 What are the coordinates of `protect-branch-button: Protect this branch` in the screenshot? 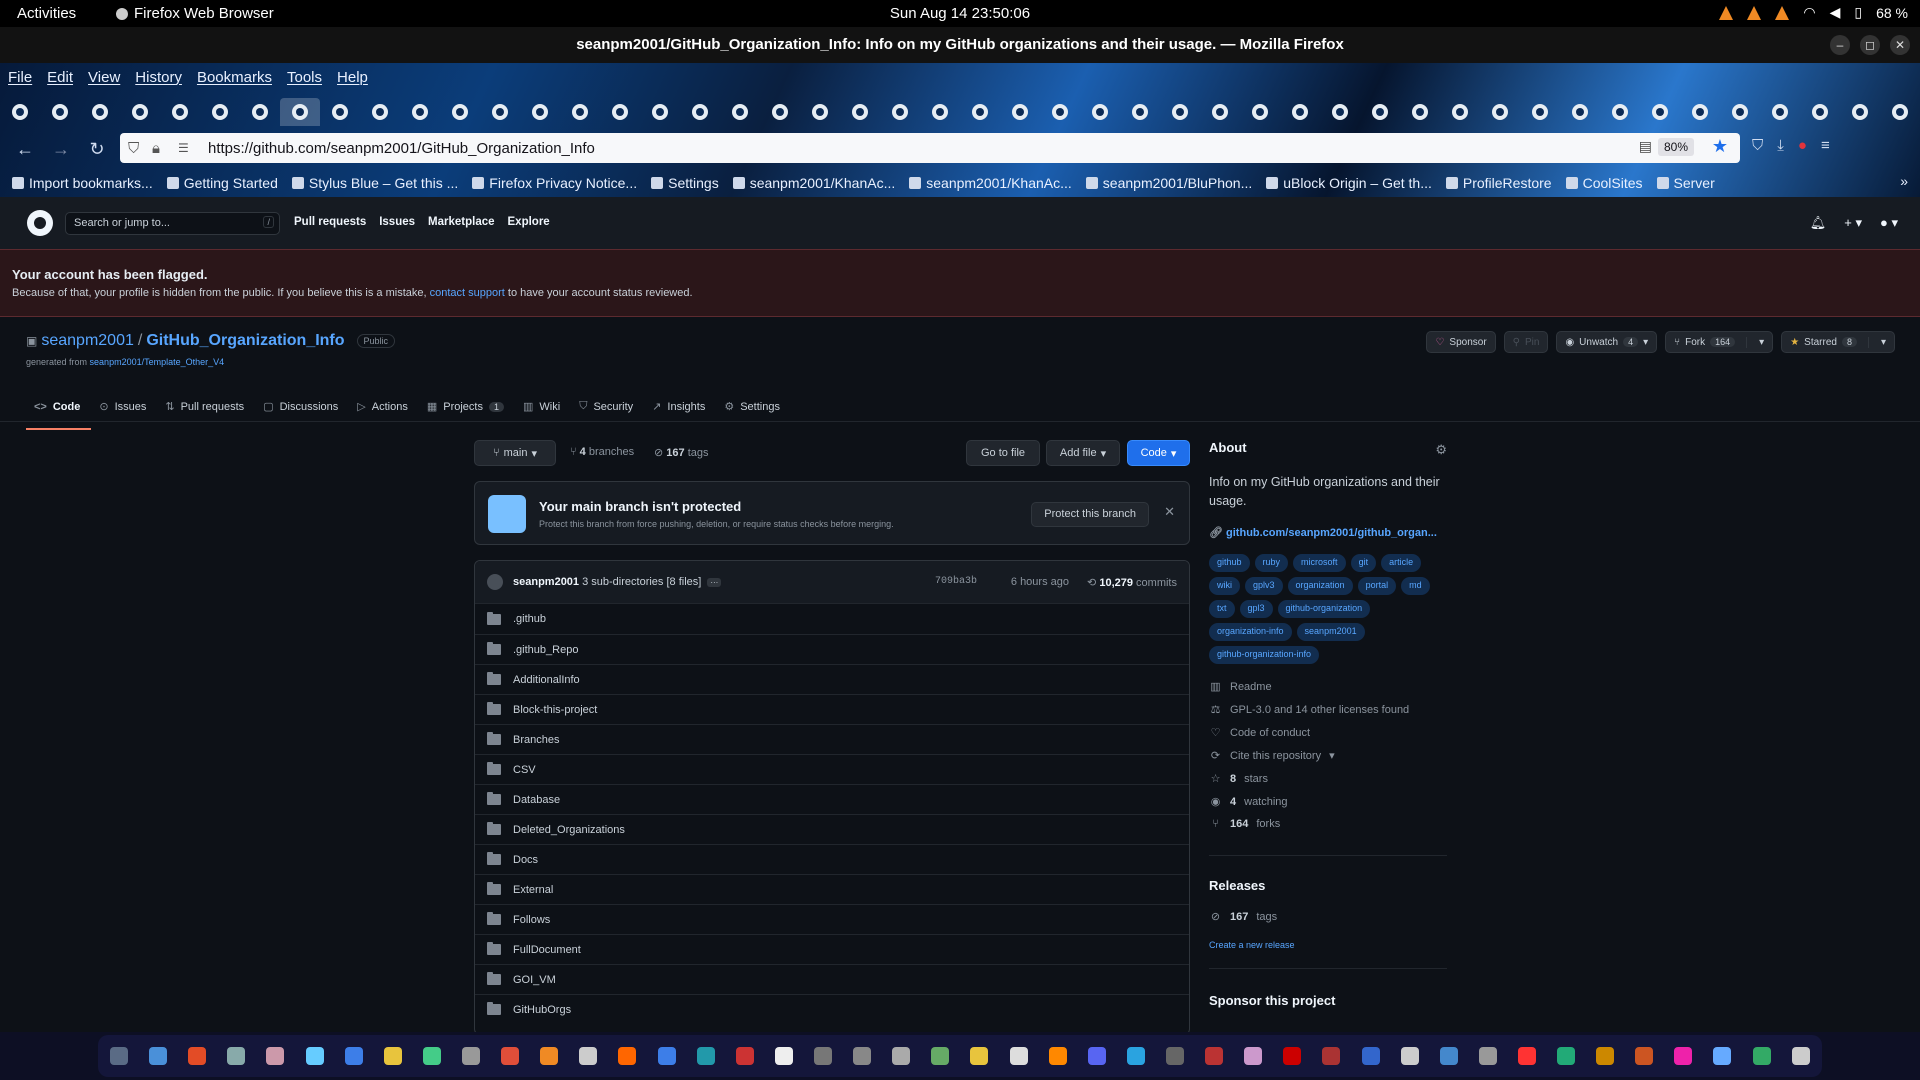 It's located at (1090, 514).